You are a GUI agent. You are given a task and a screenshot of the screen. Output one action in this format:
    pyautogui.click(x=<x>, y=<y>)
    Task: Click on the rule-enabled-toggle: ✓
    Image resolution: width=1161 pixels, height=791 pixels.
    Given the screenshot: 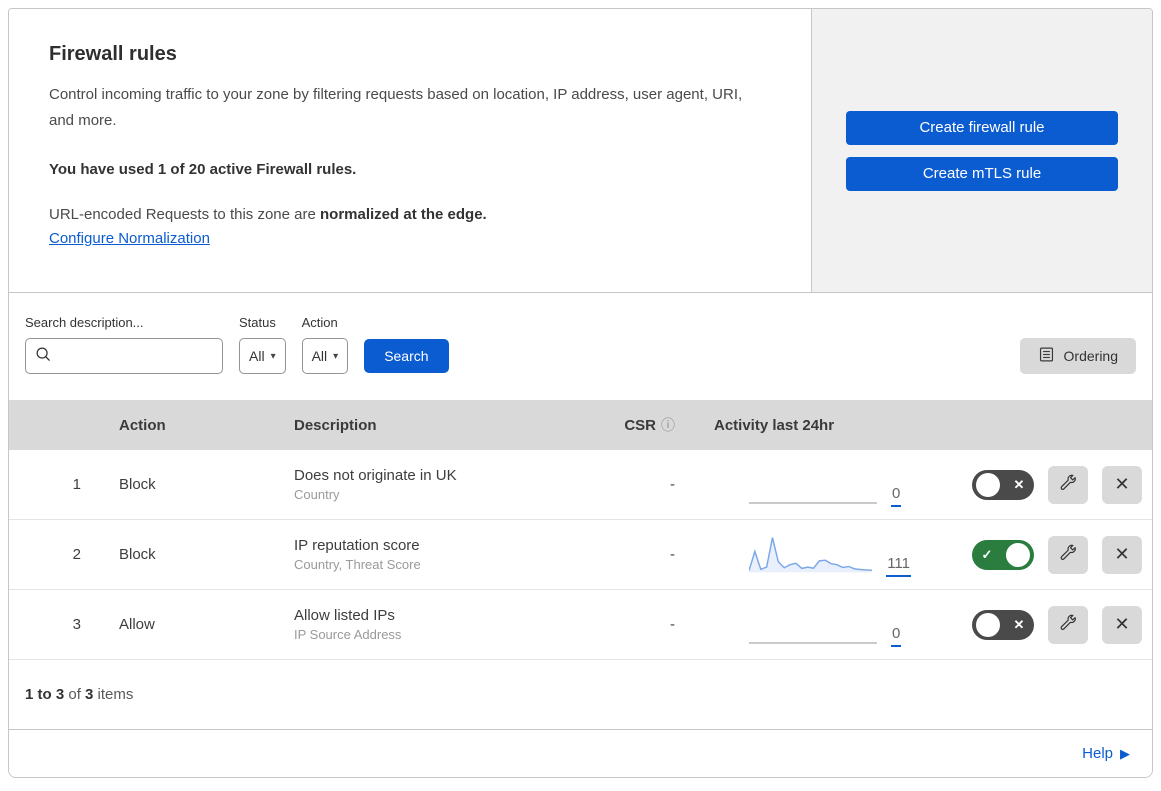 What is the action you would take?
    pyautogui.click(x=1003, y=554)
    